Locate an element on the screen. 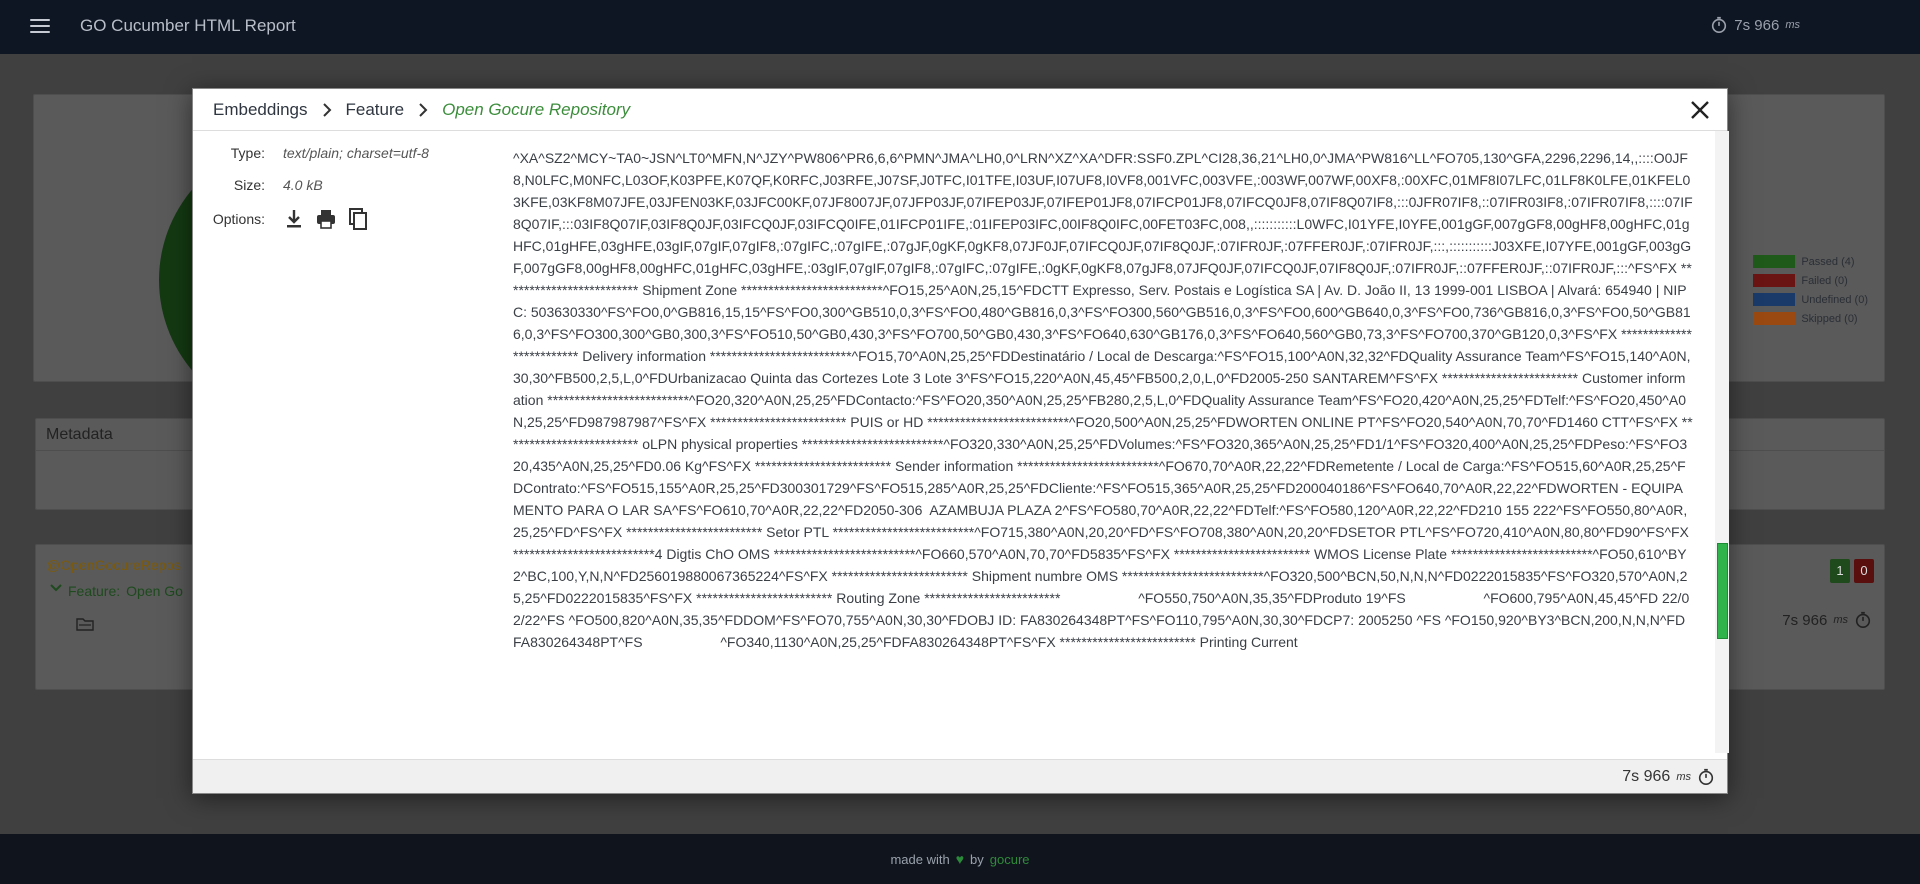 The width and height of the screenshot is (1920, 884). header-time-value: 7s 966 is located at coordinates (1757, 25).